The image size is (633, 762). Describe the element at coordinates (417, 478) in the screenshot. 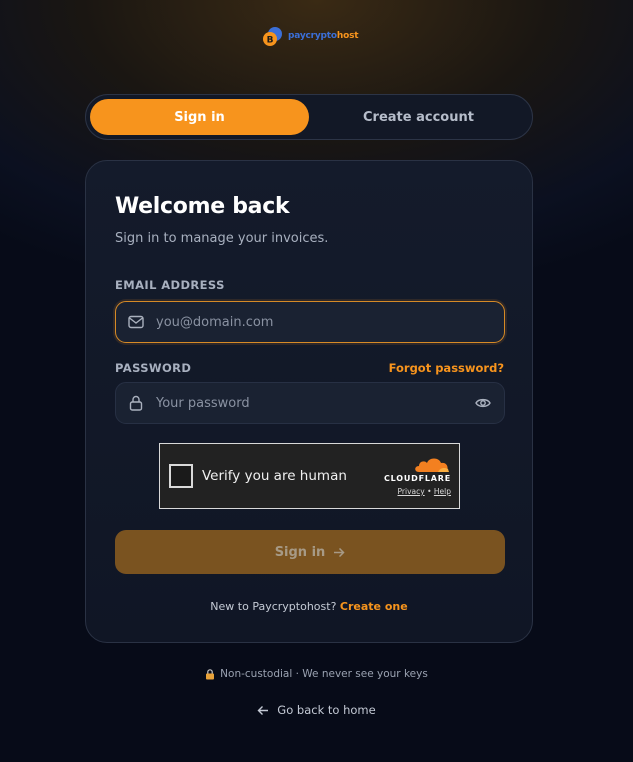

I see `cloudflare-wordmark: CLOUDFLARE` at that location.